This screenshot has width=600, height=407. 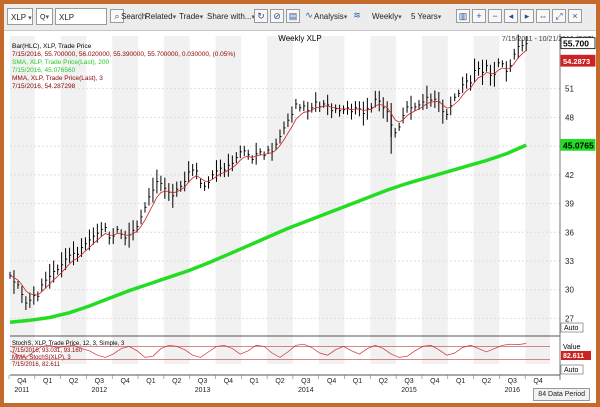 What do you see at coordinates (527, 16) in the screenshot?
I see `scroll-right-icon: ▸` at bounding box center [527, 16].